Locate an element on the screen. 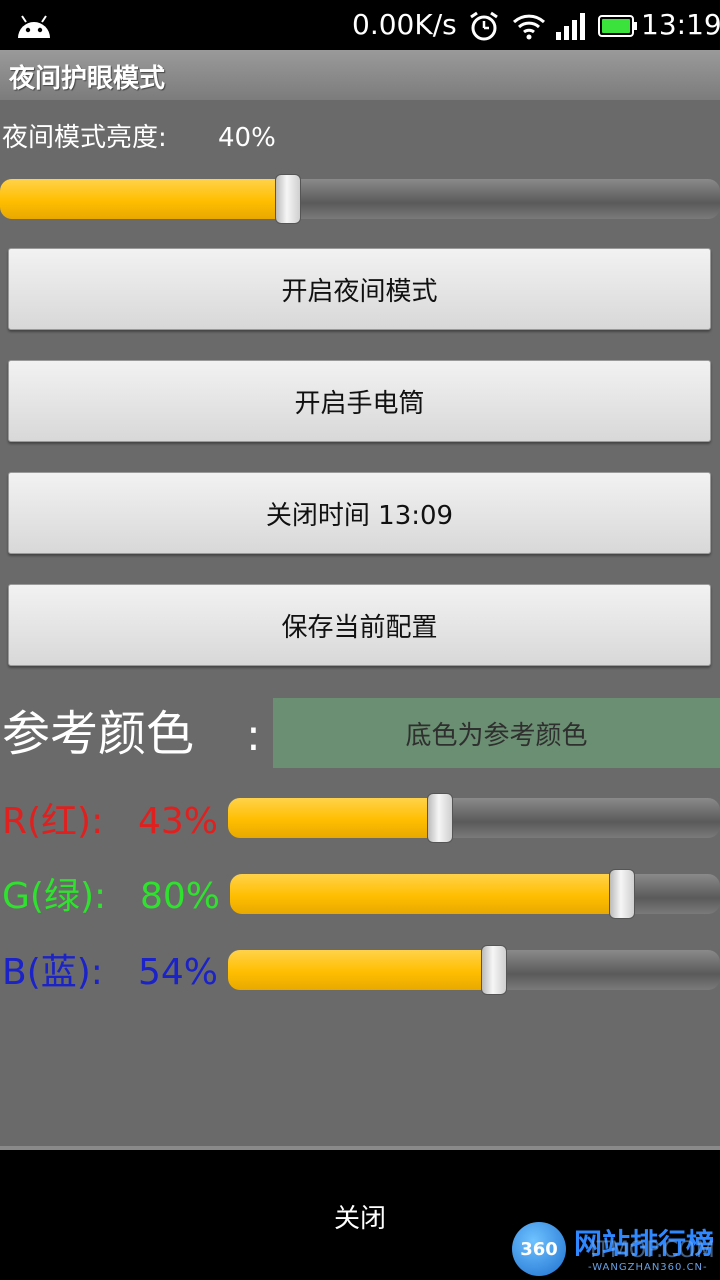 This screenshot has height=1280, width=720. red-value: 43% is located at coordinates (178, 821).